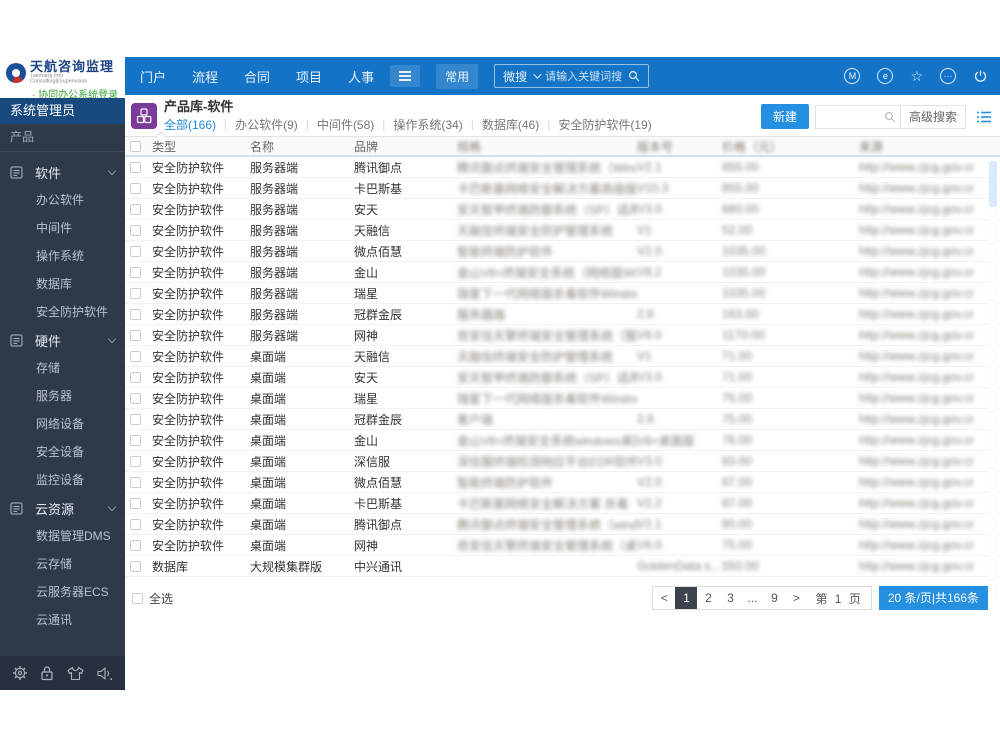 The height and width of the screenshot is (750, 1000). Describe the element at coordinates (20, 673) in the screenshot. I see `settings-gear-icon` at that location.